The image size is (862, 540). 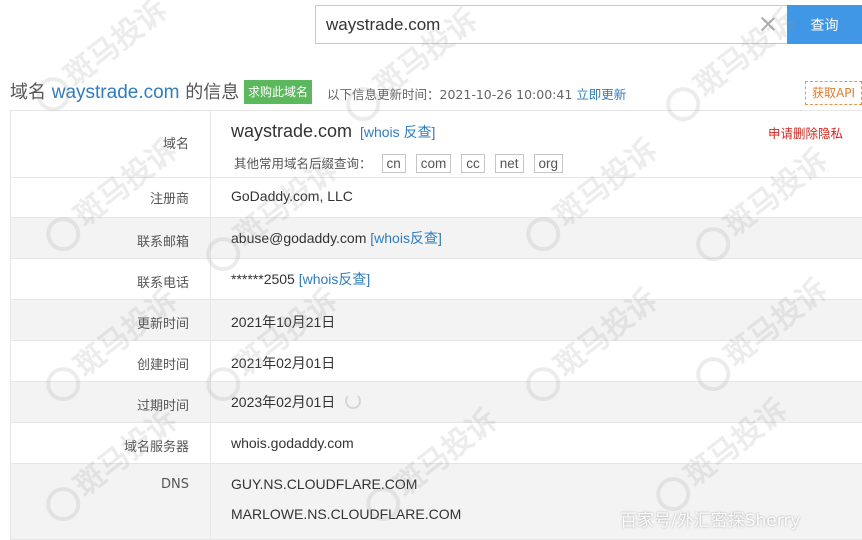 What do you see at coordinates (115, 92) in the screenshot?
I see `title-domain: waystrade.com` at bounding box center [115, 92].